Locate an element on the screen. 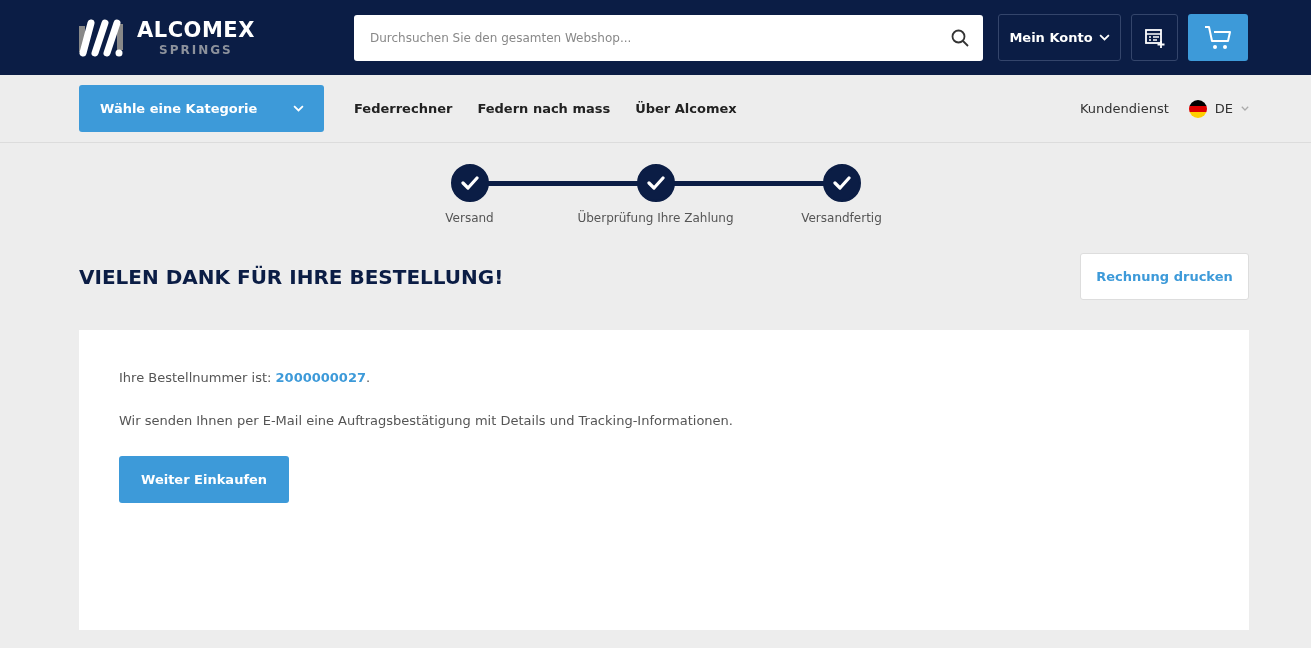 This screenshot has width=1311, height=648. language-selector: DE is located at coordinates (1218, 108).